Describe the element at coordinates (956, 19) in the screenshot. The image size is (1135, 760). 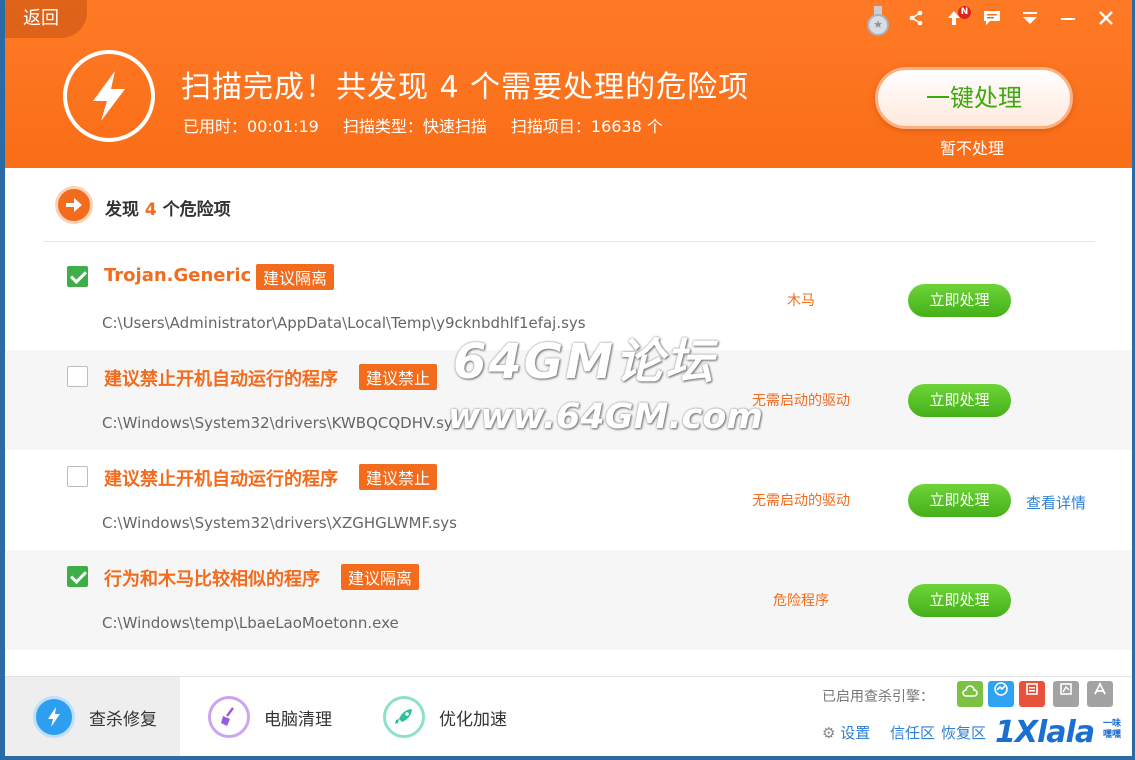
I see `update-icon: N` at that location.